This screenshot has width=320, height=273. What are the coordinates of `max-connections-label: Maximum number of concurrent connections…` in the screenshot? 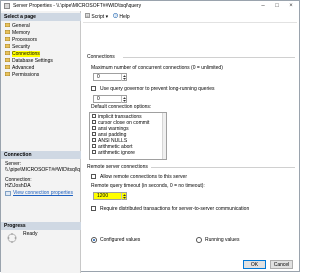 It's located at (157, 68).